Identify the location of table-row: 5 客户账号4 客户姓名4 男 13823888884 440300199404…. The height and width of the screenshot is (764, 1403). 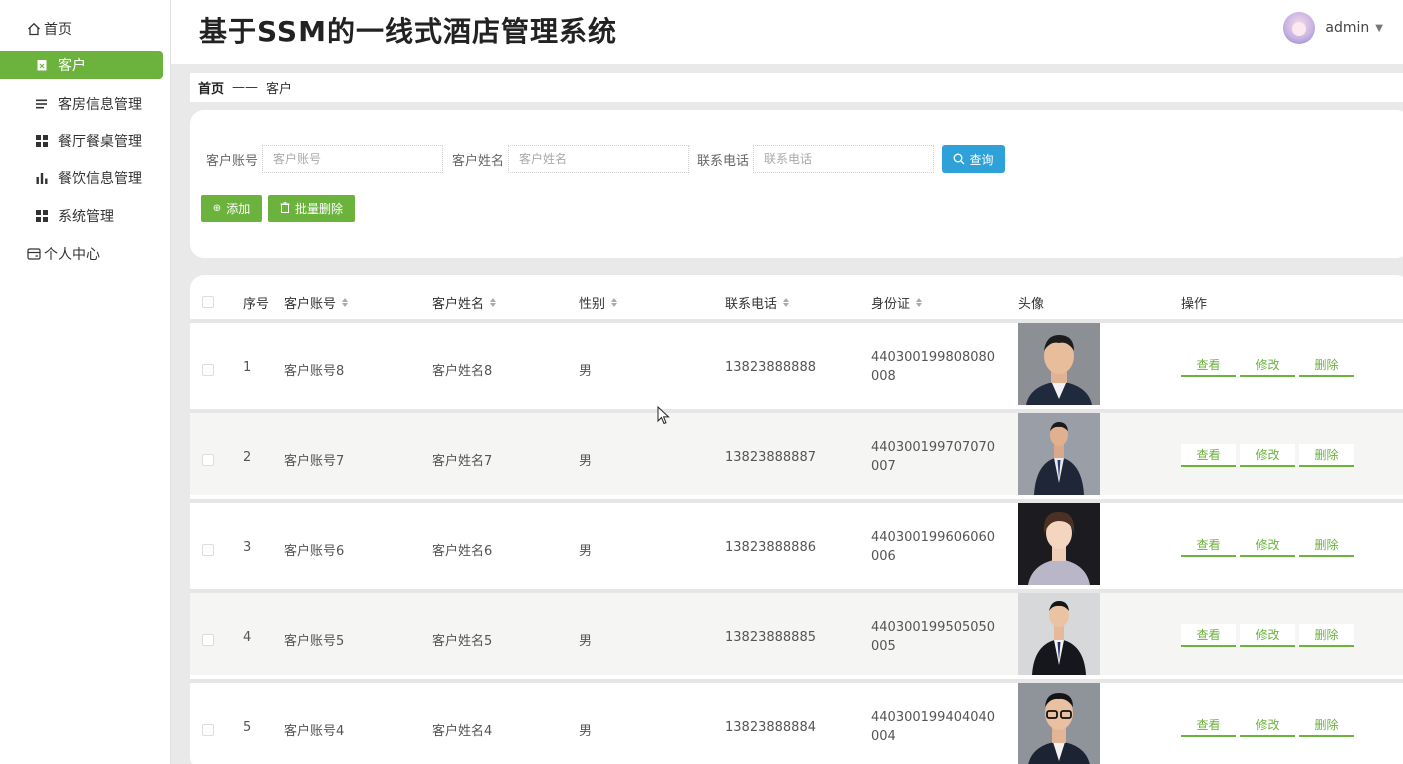
(796, 721).